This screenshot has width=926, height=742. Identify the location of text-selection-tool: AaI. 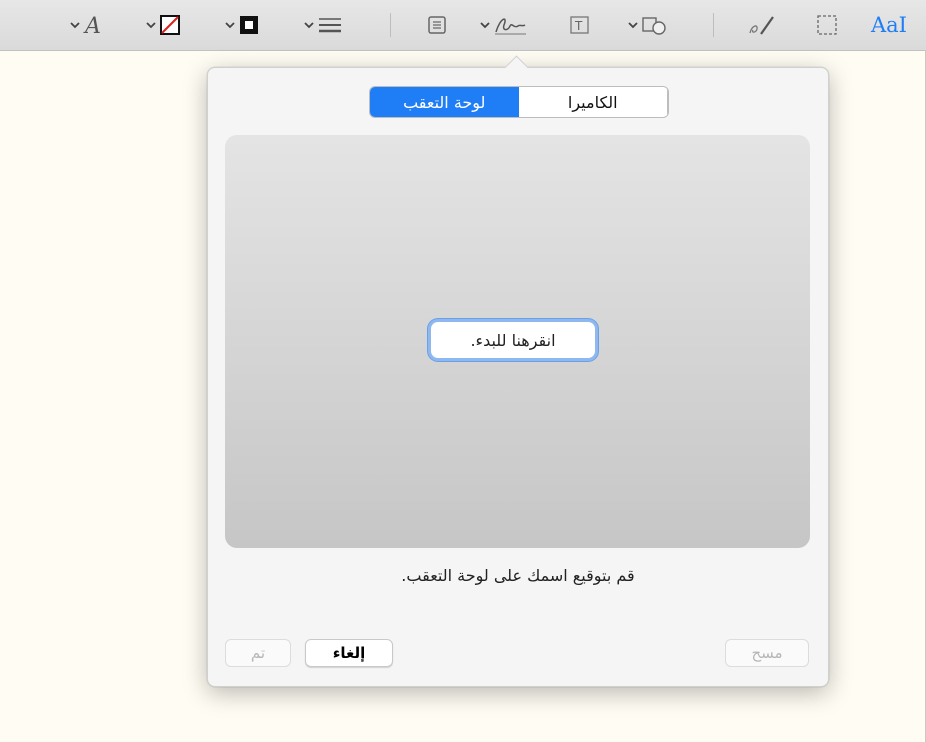
(889, 25).